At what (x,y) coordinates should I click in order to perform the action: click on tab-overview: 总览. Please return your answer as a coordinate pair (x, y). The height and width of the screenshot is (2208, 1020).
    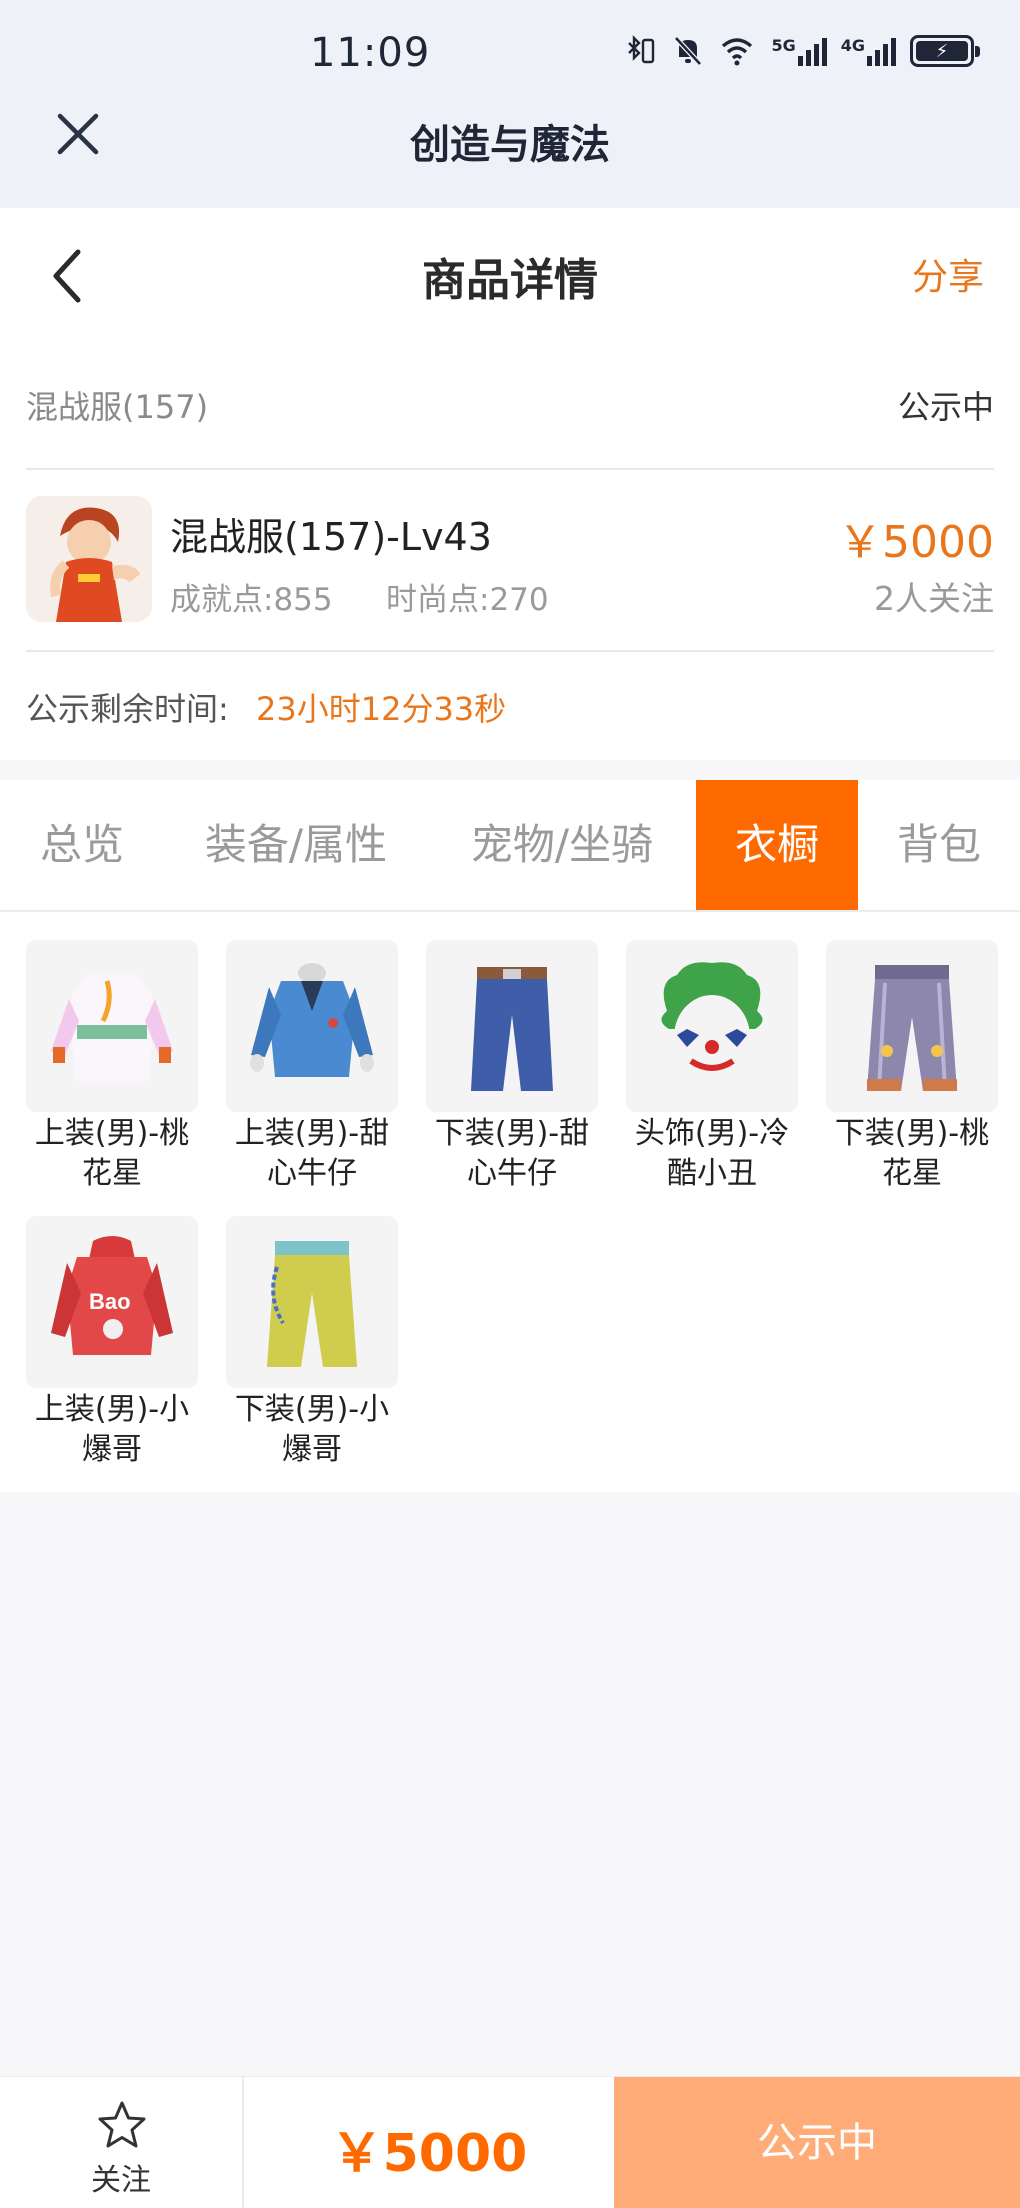
    Looking at the image, I should click on (82, 845).